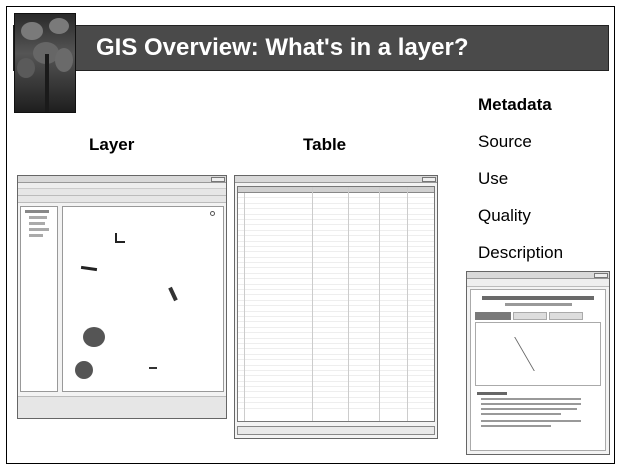 The height and width of the screenshot is (470, 621). Describe the element at coordinates (521, 252) in the screenshot. I see `metadata-item-description: Description` at that location.